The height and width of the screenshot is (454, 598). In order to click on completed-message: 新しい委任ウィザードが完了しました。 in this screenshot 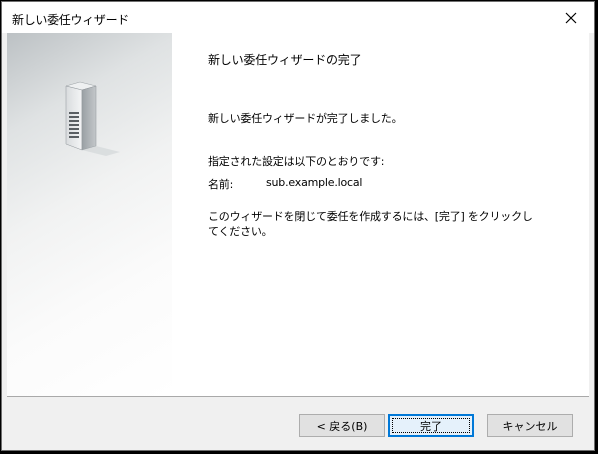, I will do `click(305, 118)`.